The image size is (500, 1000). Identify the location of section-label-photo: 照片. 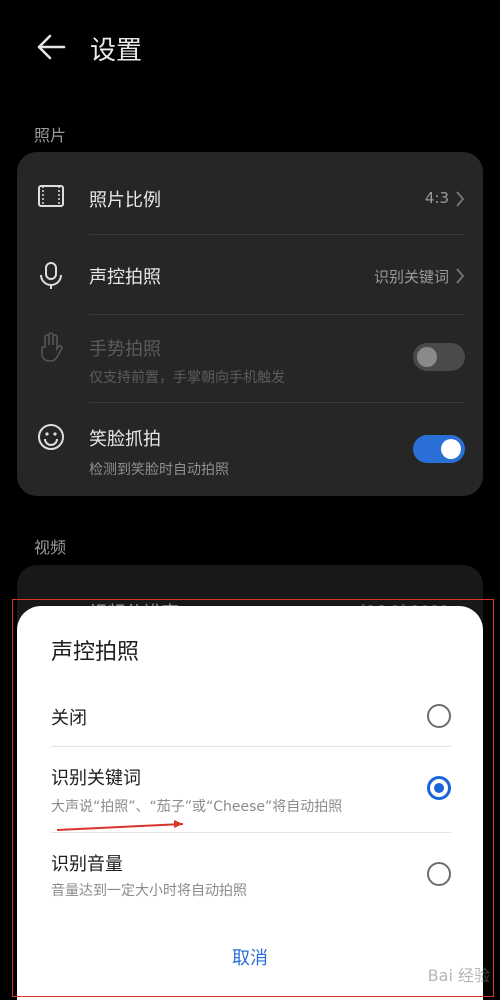
(50, 135).